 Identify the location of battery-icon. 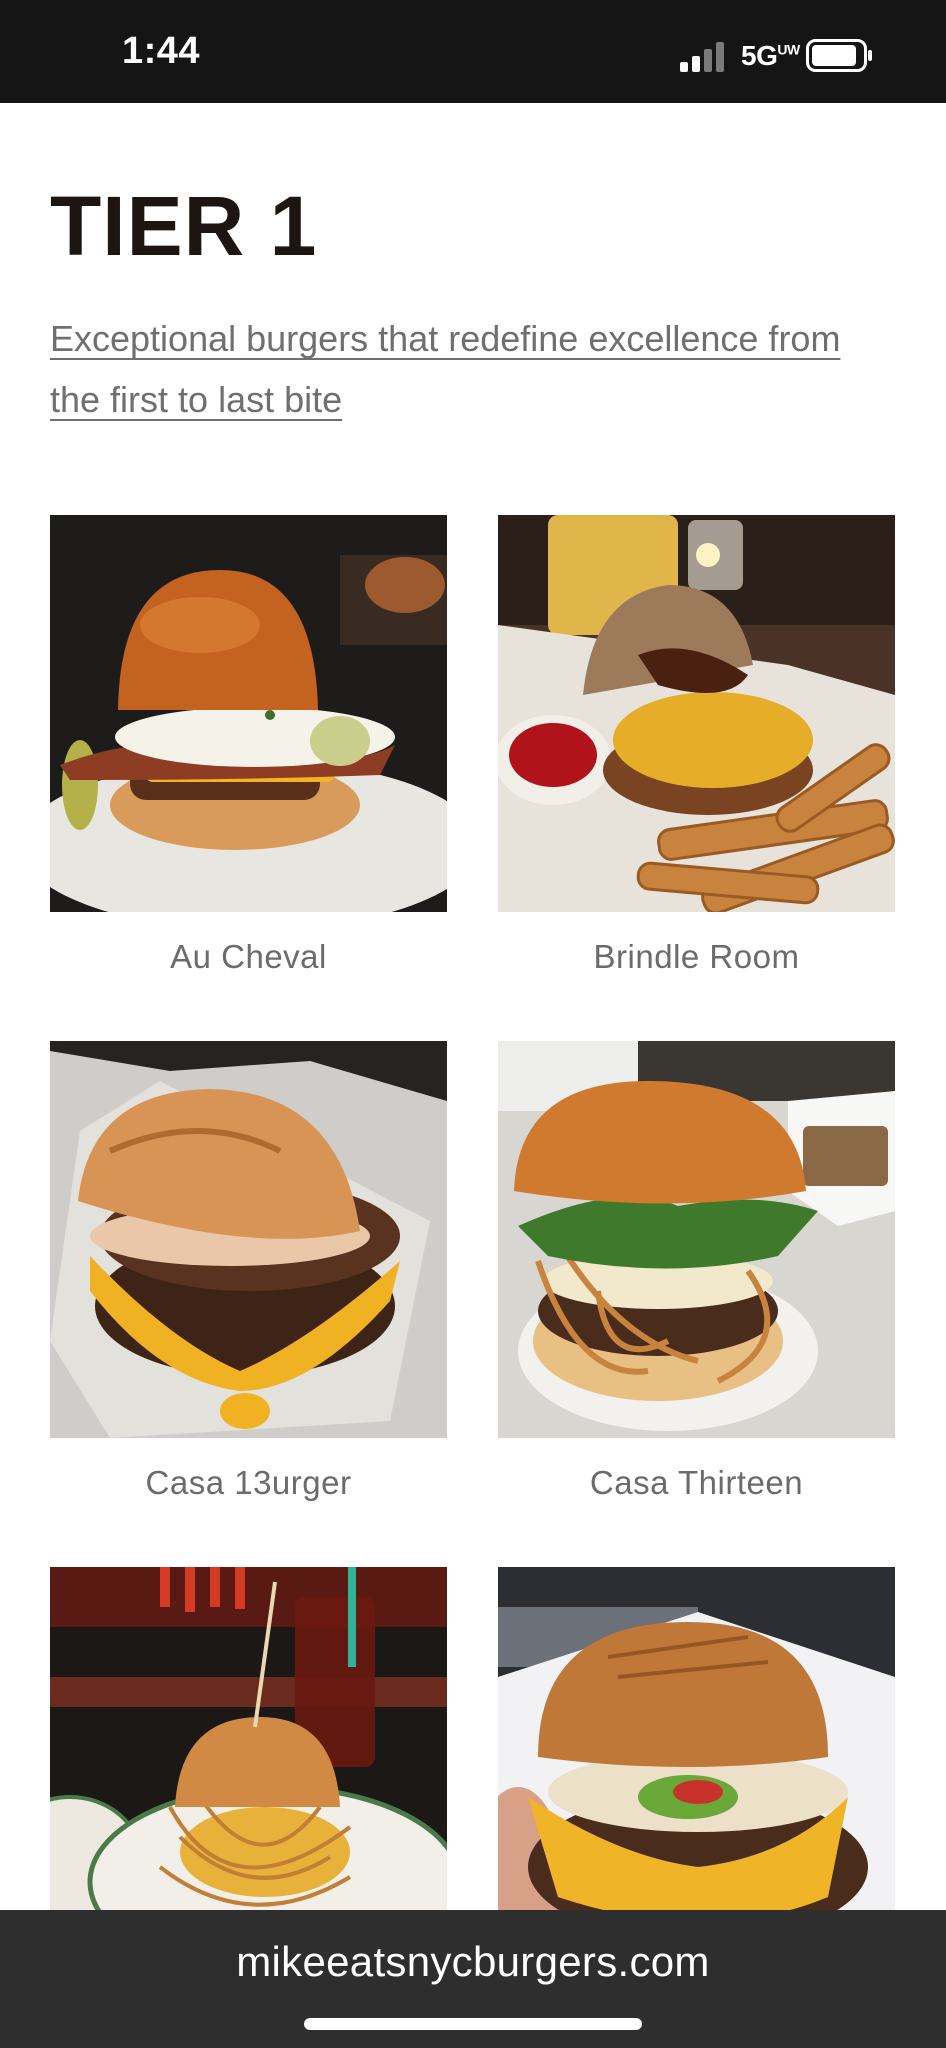
(839, 55).